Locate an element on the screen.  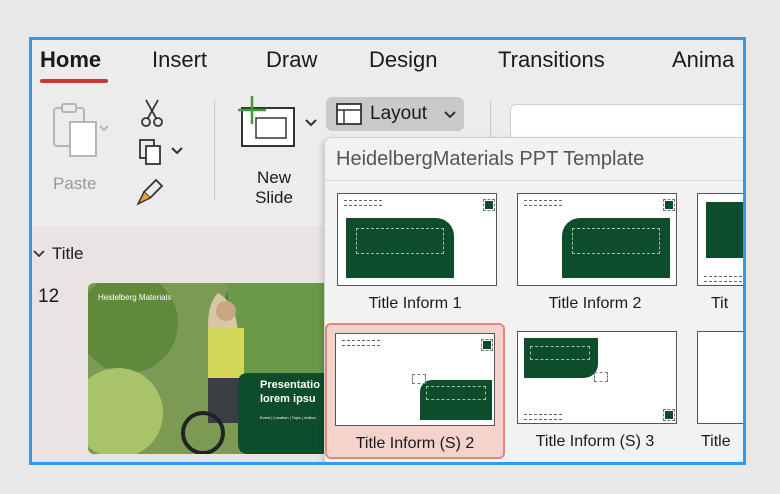
layout-option-label: Title is located at coordinates (716, 441).